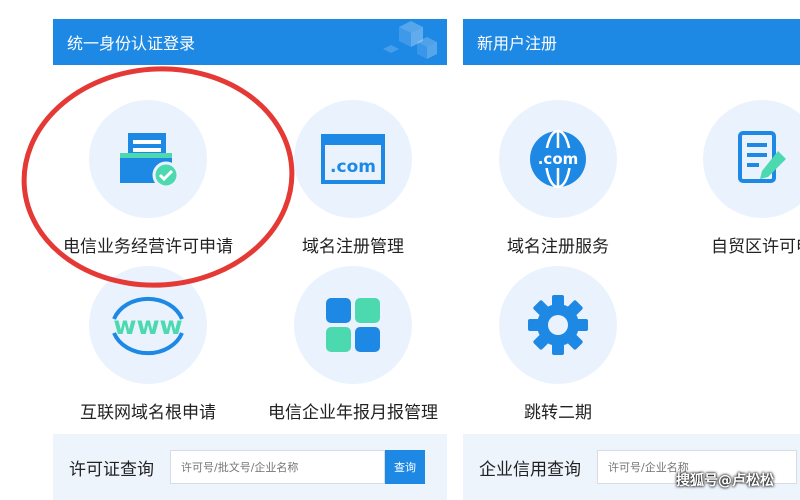  Describe the element at coordinates (150, 161) in the screenshot. I see `license-form-icon` at that location.